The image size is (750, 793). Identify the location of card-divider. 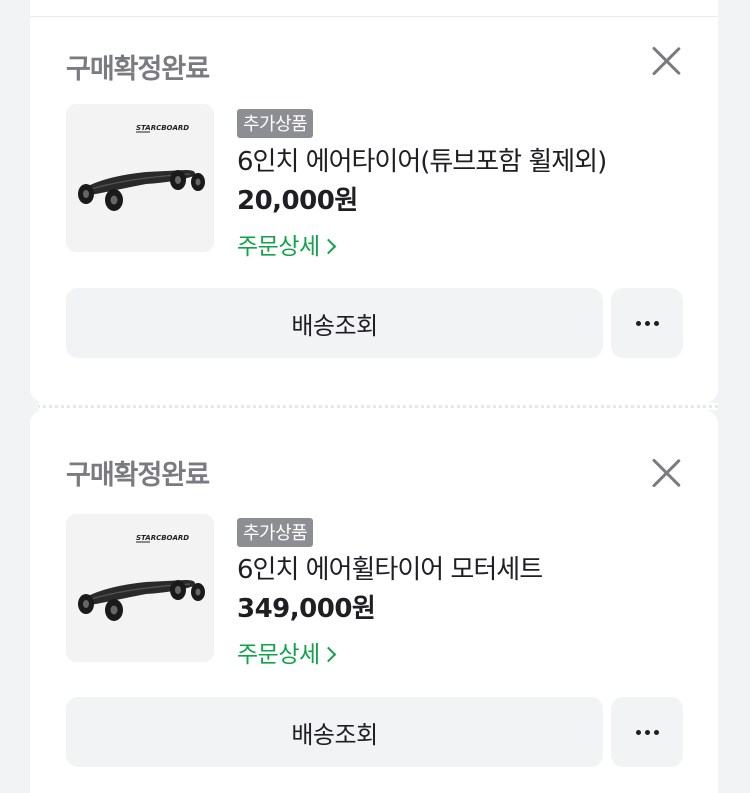
(369, 406).